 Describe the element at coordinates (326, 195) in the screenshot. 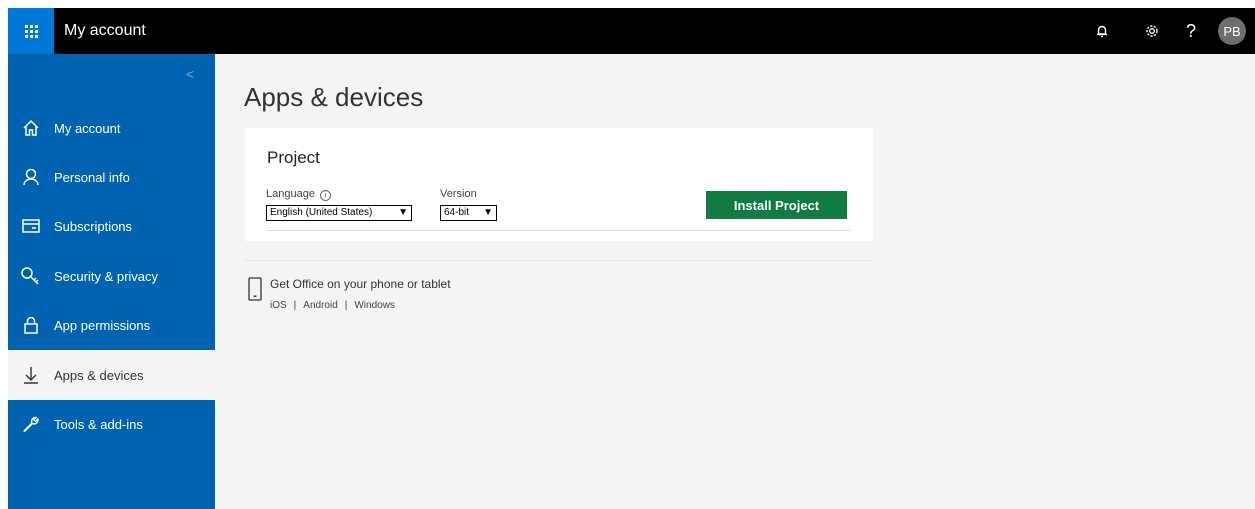

I see `info-icon: i` at that location.